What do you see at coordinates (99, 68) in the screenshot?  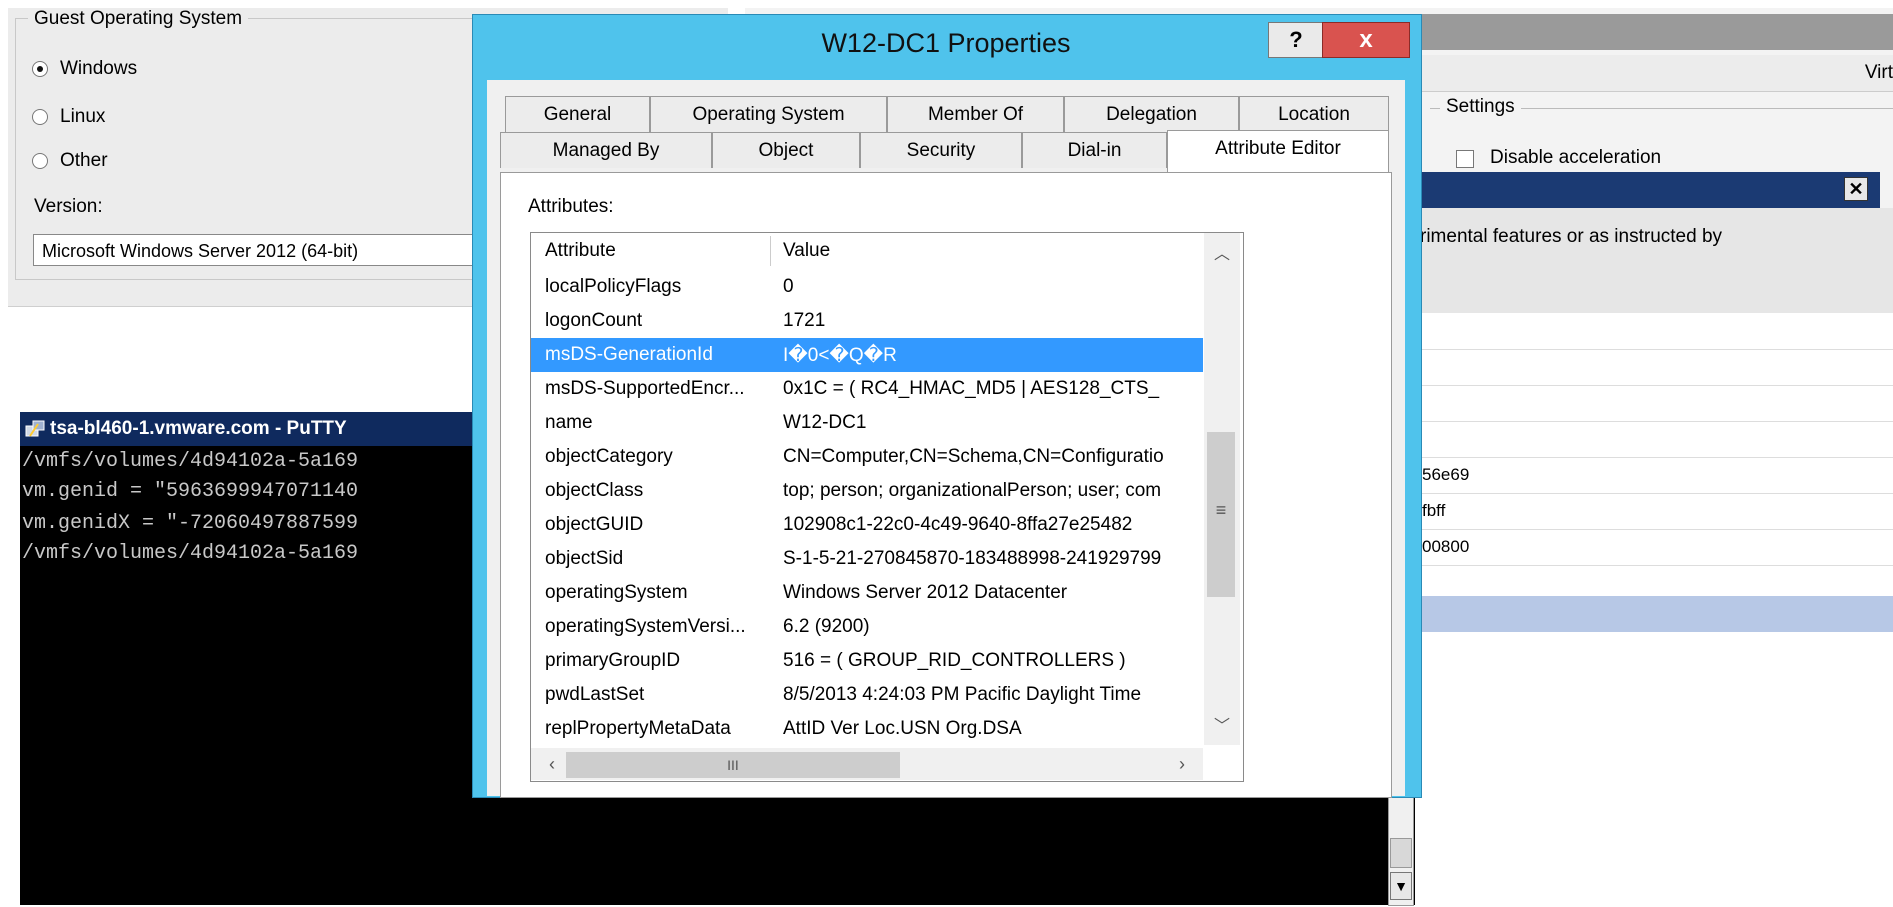 I see `radio-windows-label: Windows` at bounding box center [99, 68].